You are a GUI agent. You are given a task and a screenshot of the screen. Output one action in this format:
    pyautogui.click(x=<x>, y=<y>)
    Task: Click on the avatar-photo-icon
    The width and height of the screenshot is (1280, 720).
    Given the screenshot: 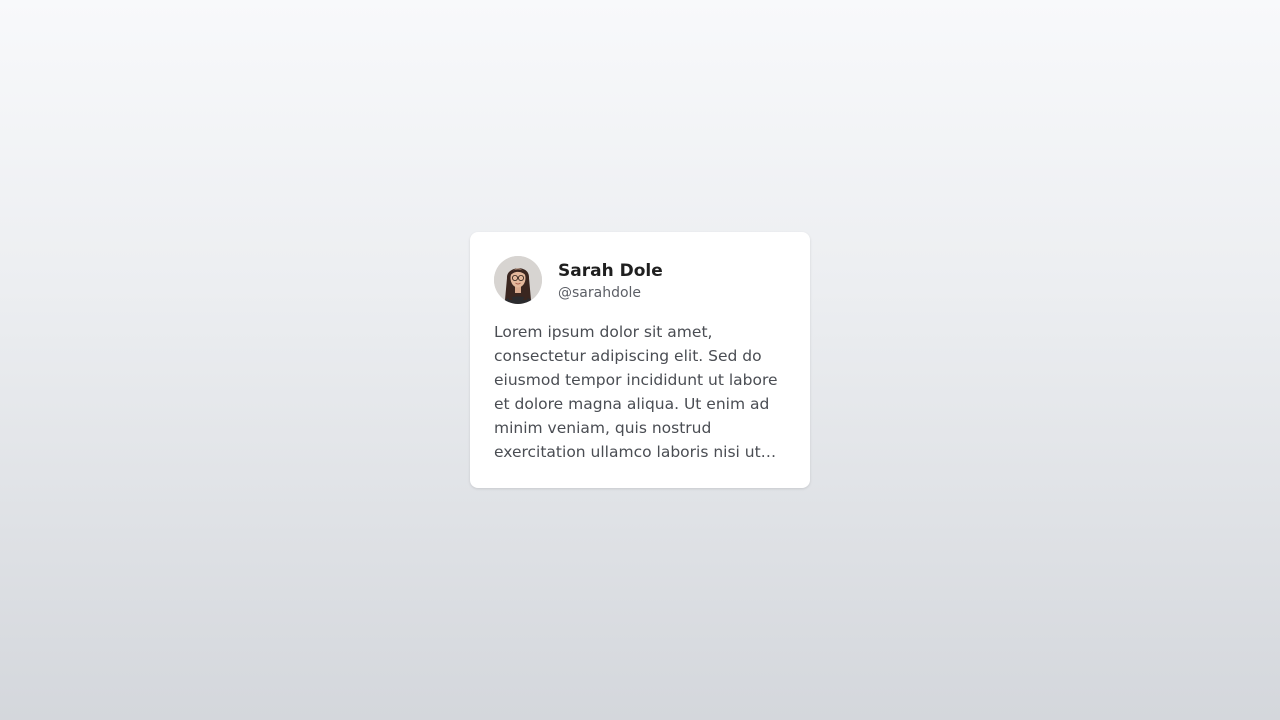 What is the action you would take?
    pyautogui.click(x=518, y=280)
    